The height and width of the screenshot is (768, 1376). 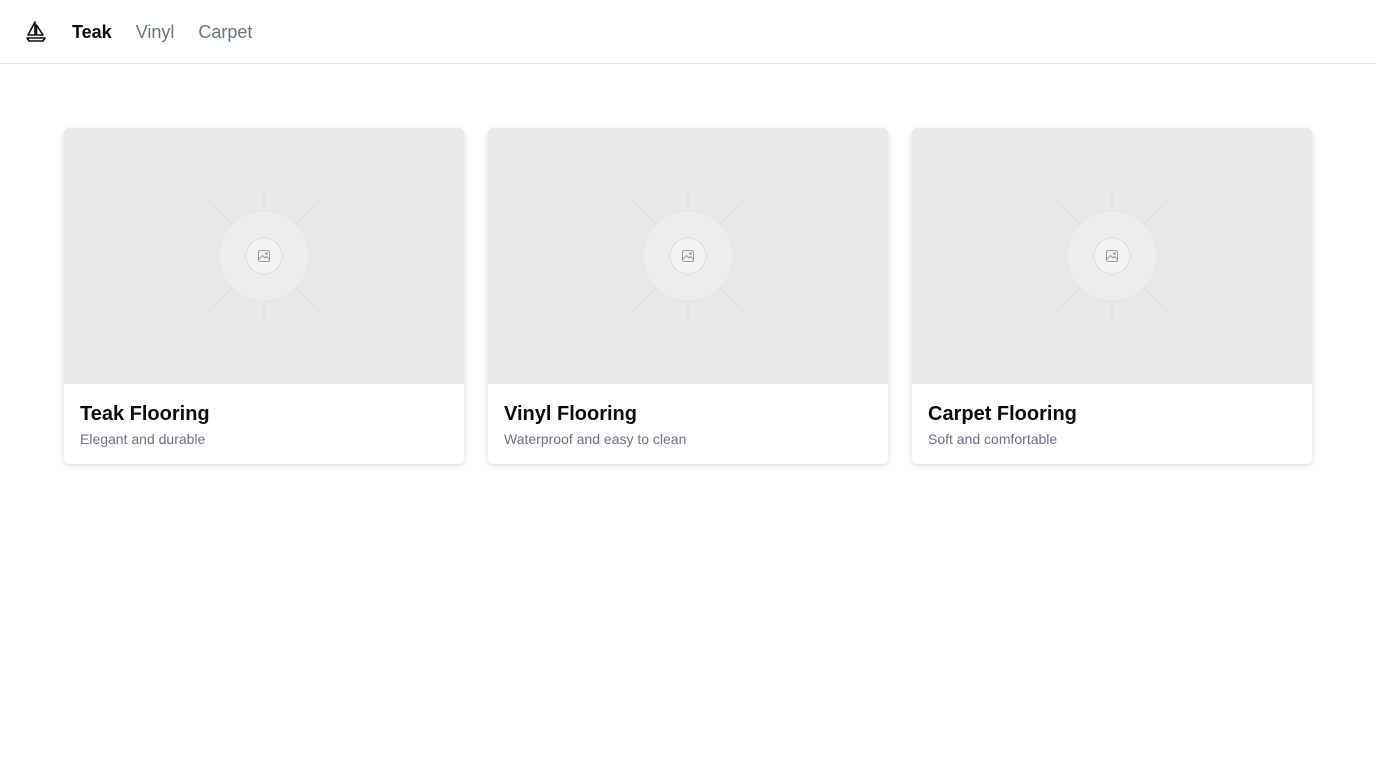 I want to click on main-nav: Teak Vinyl Carpet, so click(x=162, y=32).